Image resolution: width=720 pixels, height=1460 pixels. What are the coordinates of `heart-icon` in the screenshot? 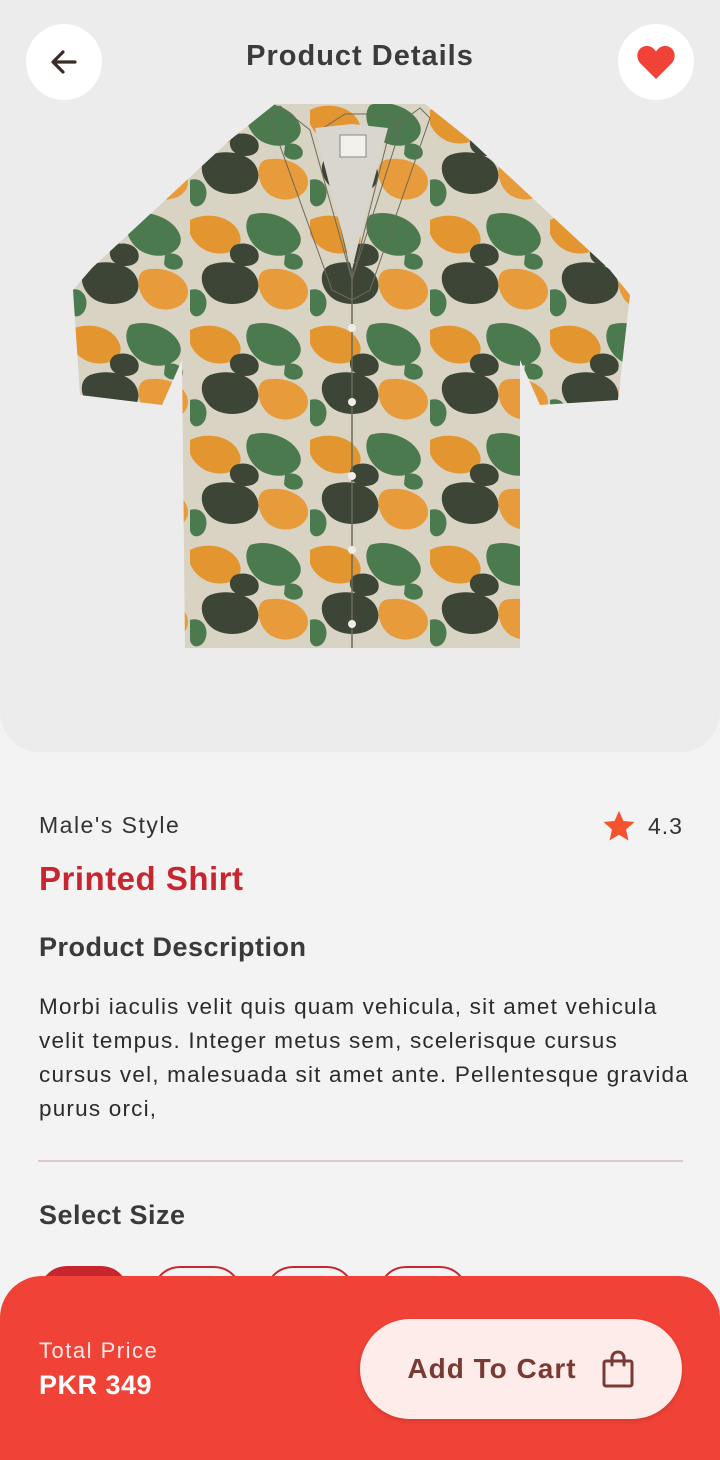 It's located at (656, 62).